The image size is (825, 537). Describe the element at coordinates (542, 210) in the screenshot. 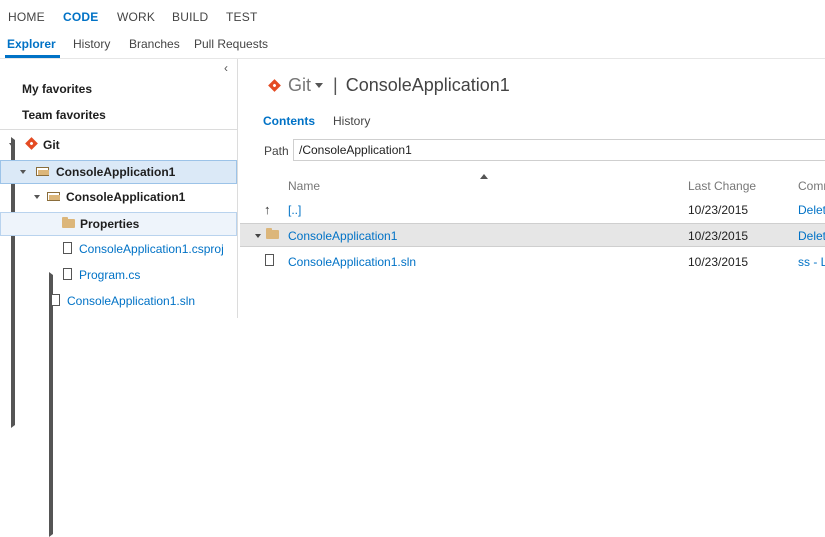

I see `table-row: ↑ [..] 10/23/2015 Delet` at that location.